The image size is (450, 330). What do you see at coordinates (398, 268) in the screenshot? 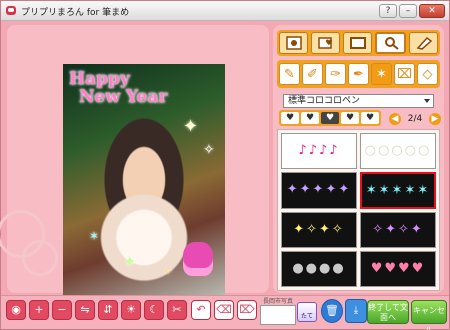
I see `stamp-option: ♥♥♥♥` at bounding box center [398, 268].